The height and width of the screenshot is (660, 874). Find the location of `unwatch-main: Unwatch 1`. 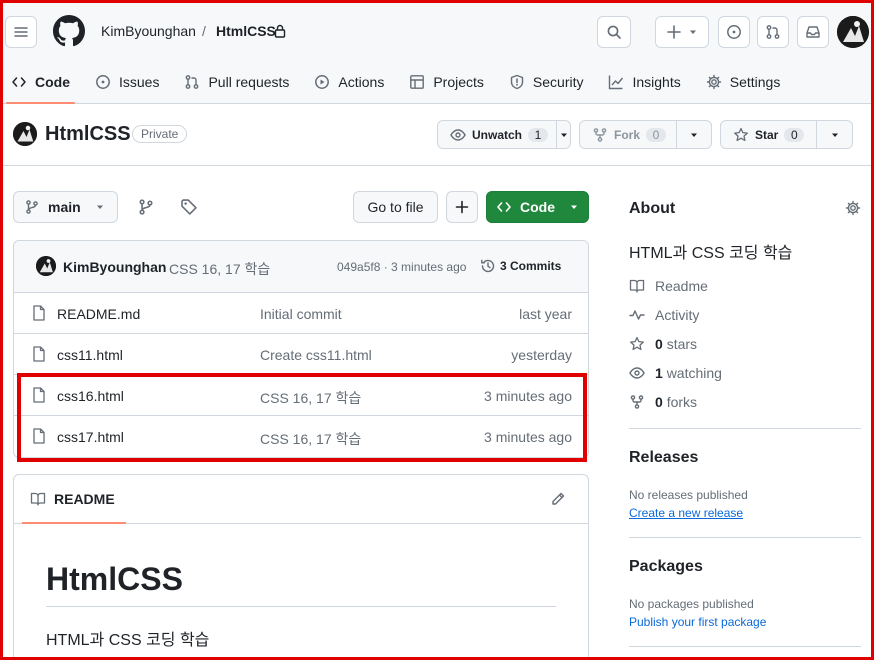

unwatch-main: Unwatch 1 is located at coordinates (498, 134).